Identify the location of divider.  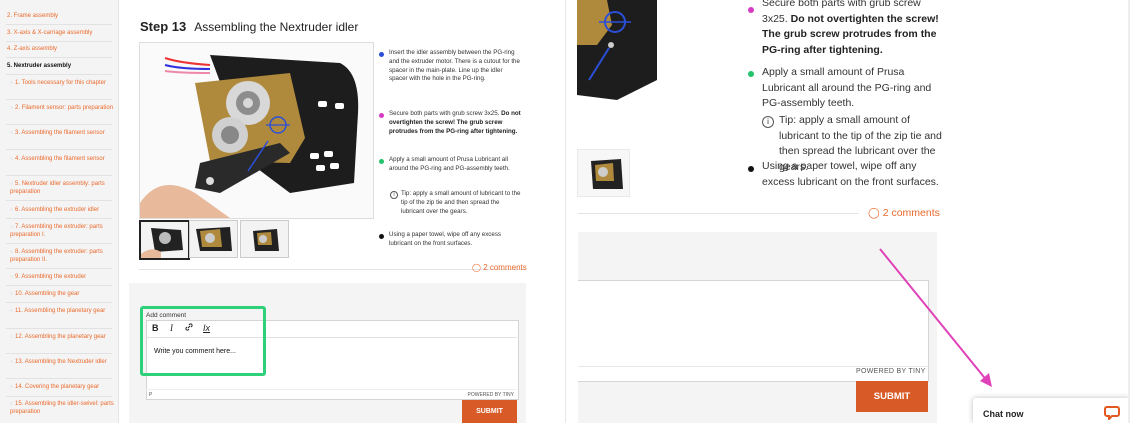
(332, 269).